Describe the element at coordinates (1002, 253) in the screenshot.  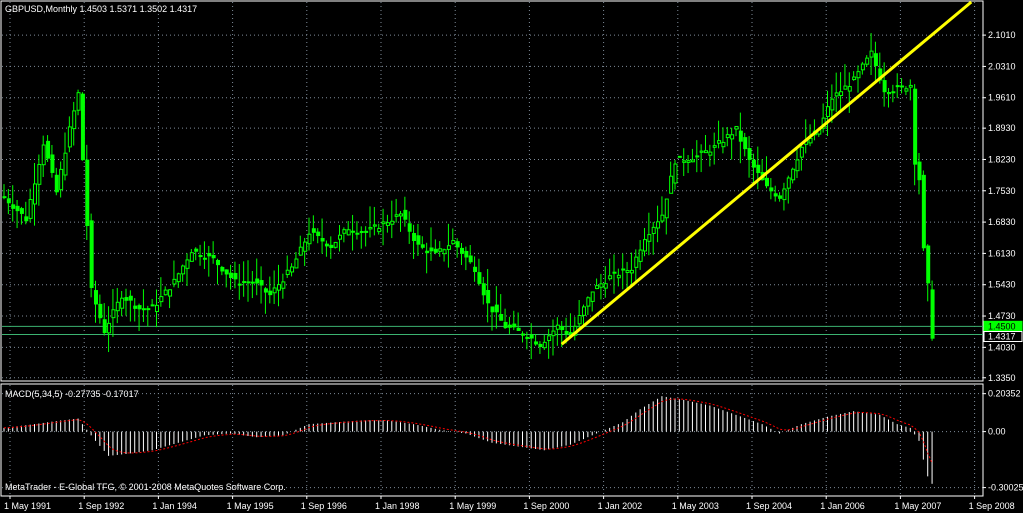
I see `price-tick-label: 1.6130` at that location.